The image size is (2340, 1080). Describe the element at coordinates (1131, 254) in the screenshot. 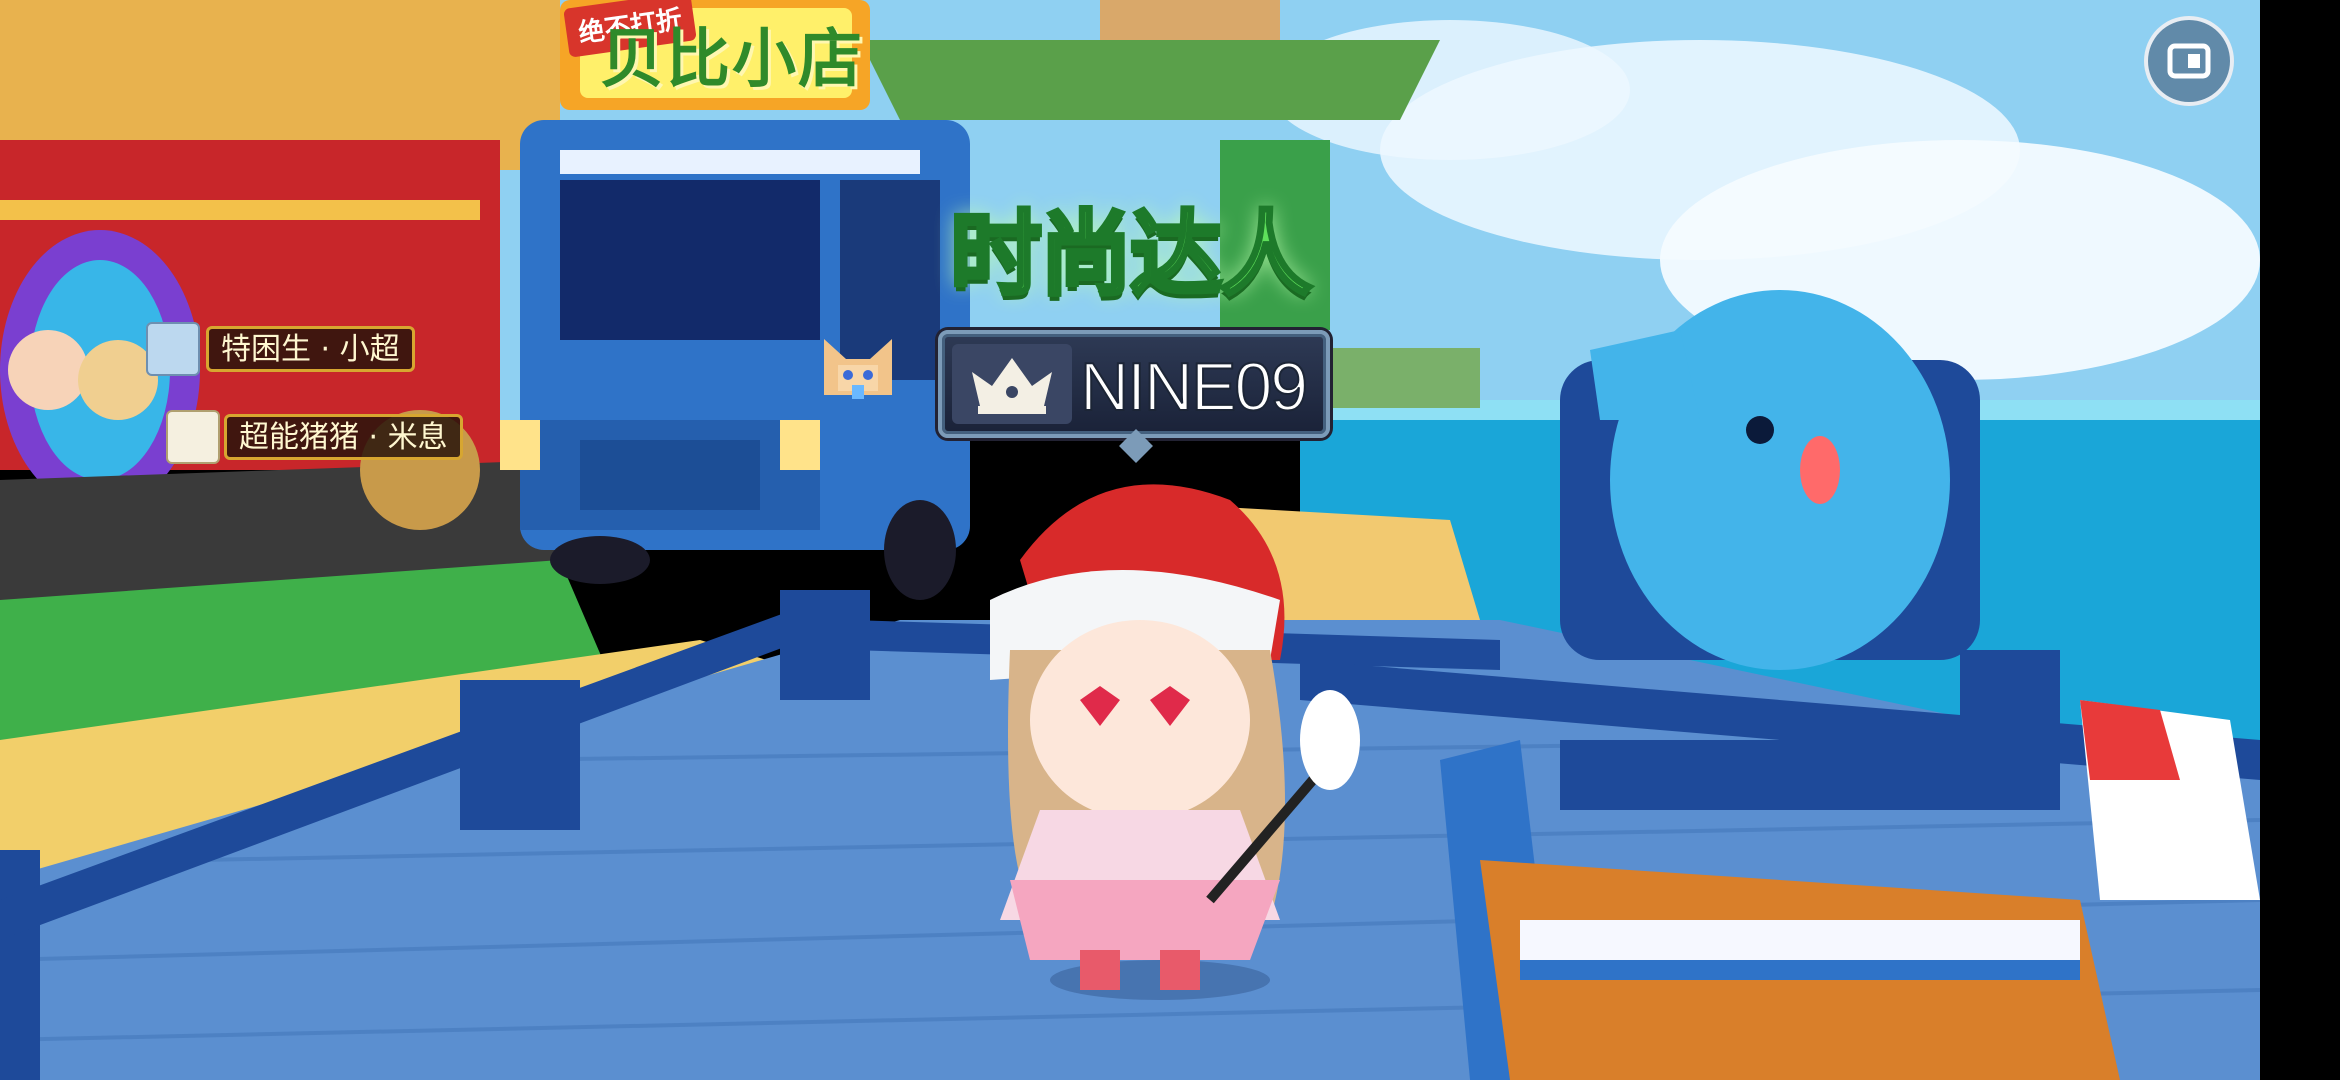

I see `title-badge: 时尚达人` at that location.